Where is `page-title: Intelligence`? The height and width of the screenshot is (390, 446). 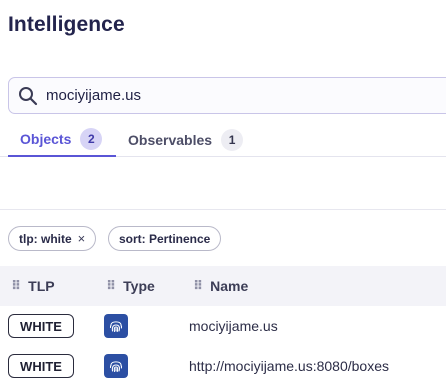 page-title: Intelligence is located at coordinates (66, 24).